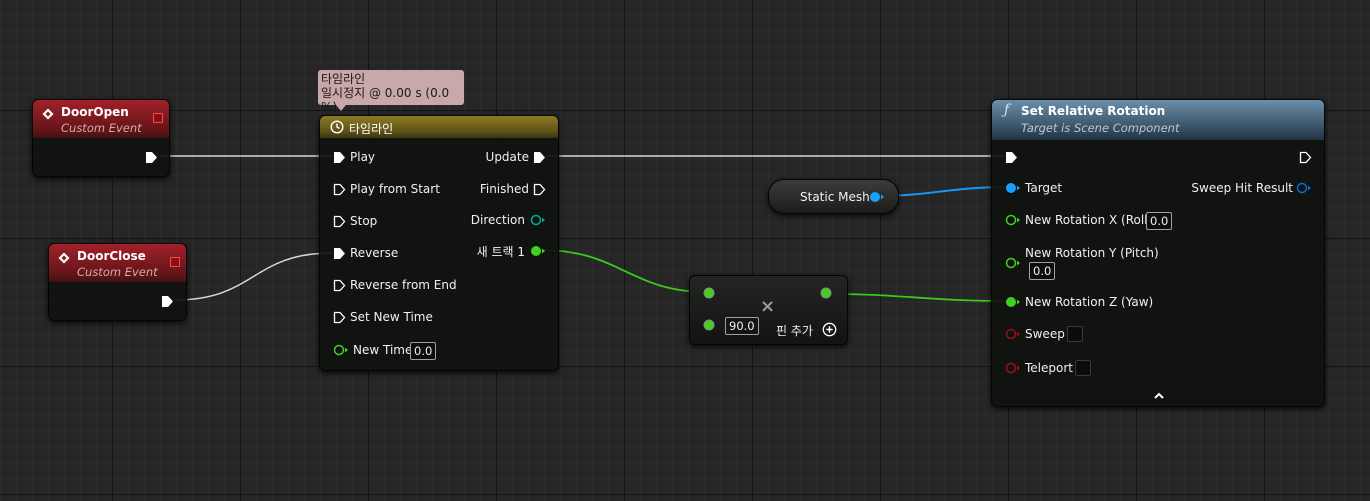 This screenshot has width=1370, height=501. Describe the element at coordinates (539, 189) in the screenshot. I see `finished-exec-pin` at that location.